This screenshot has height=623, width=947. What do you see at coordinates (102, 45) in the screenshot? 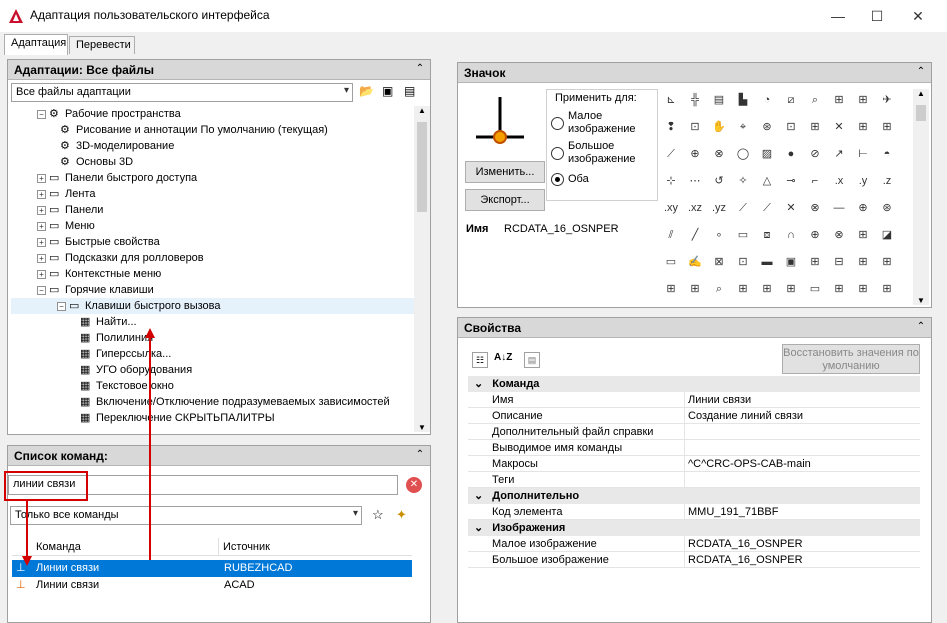
I see `tab-transfer: Перевести` at bounding box center [102, 45].